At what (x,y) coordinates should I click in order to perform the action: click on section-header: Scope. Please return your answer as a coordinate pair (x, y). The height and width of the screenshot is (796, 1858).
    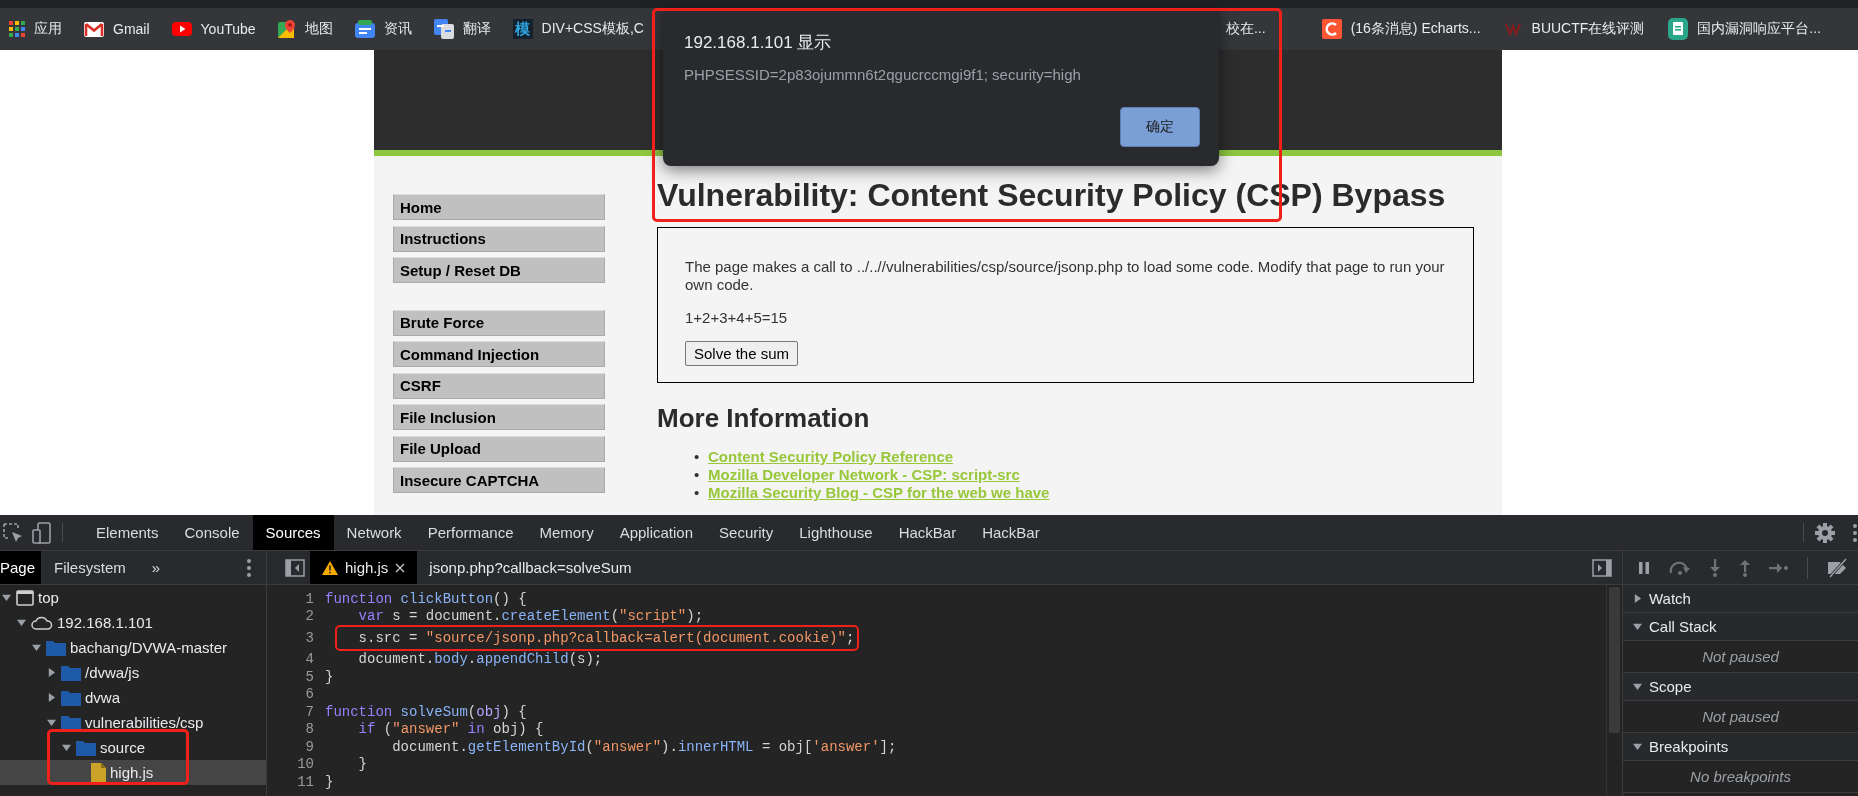
    Looking at the image, I should click on (1740, 687).